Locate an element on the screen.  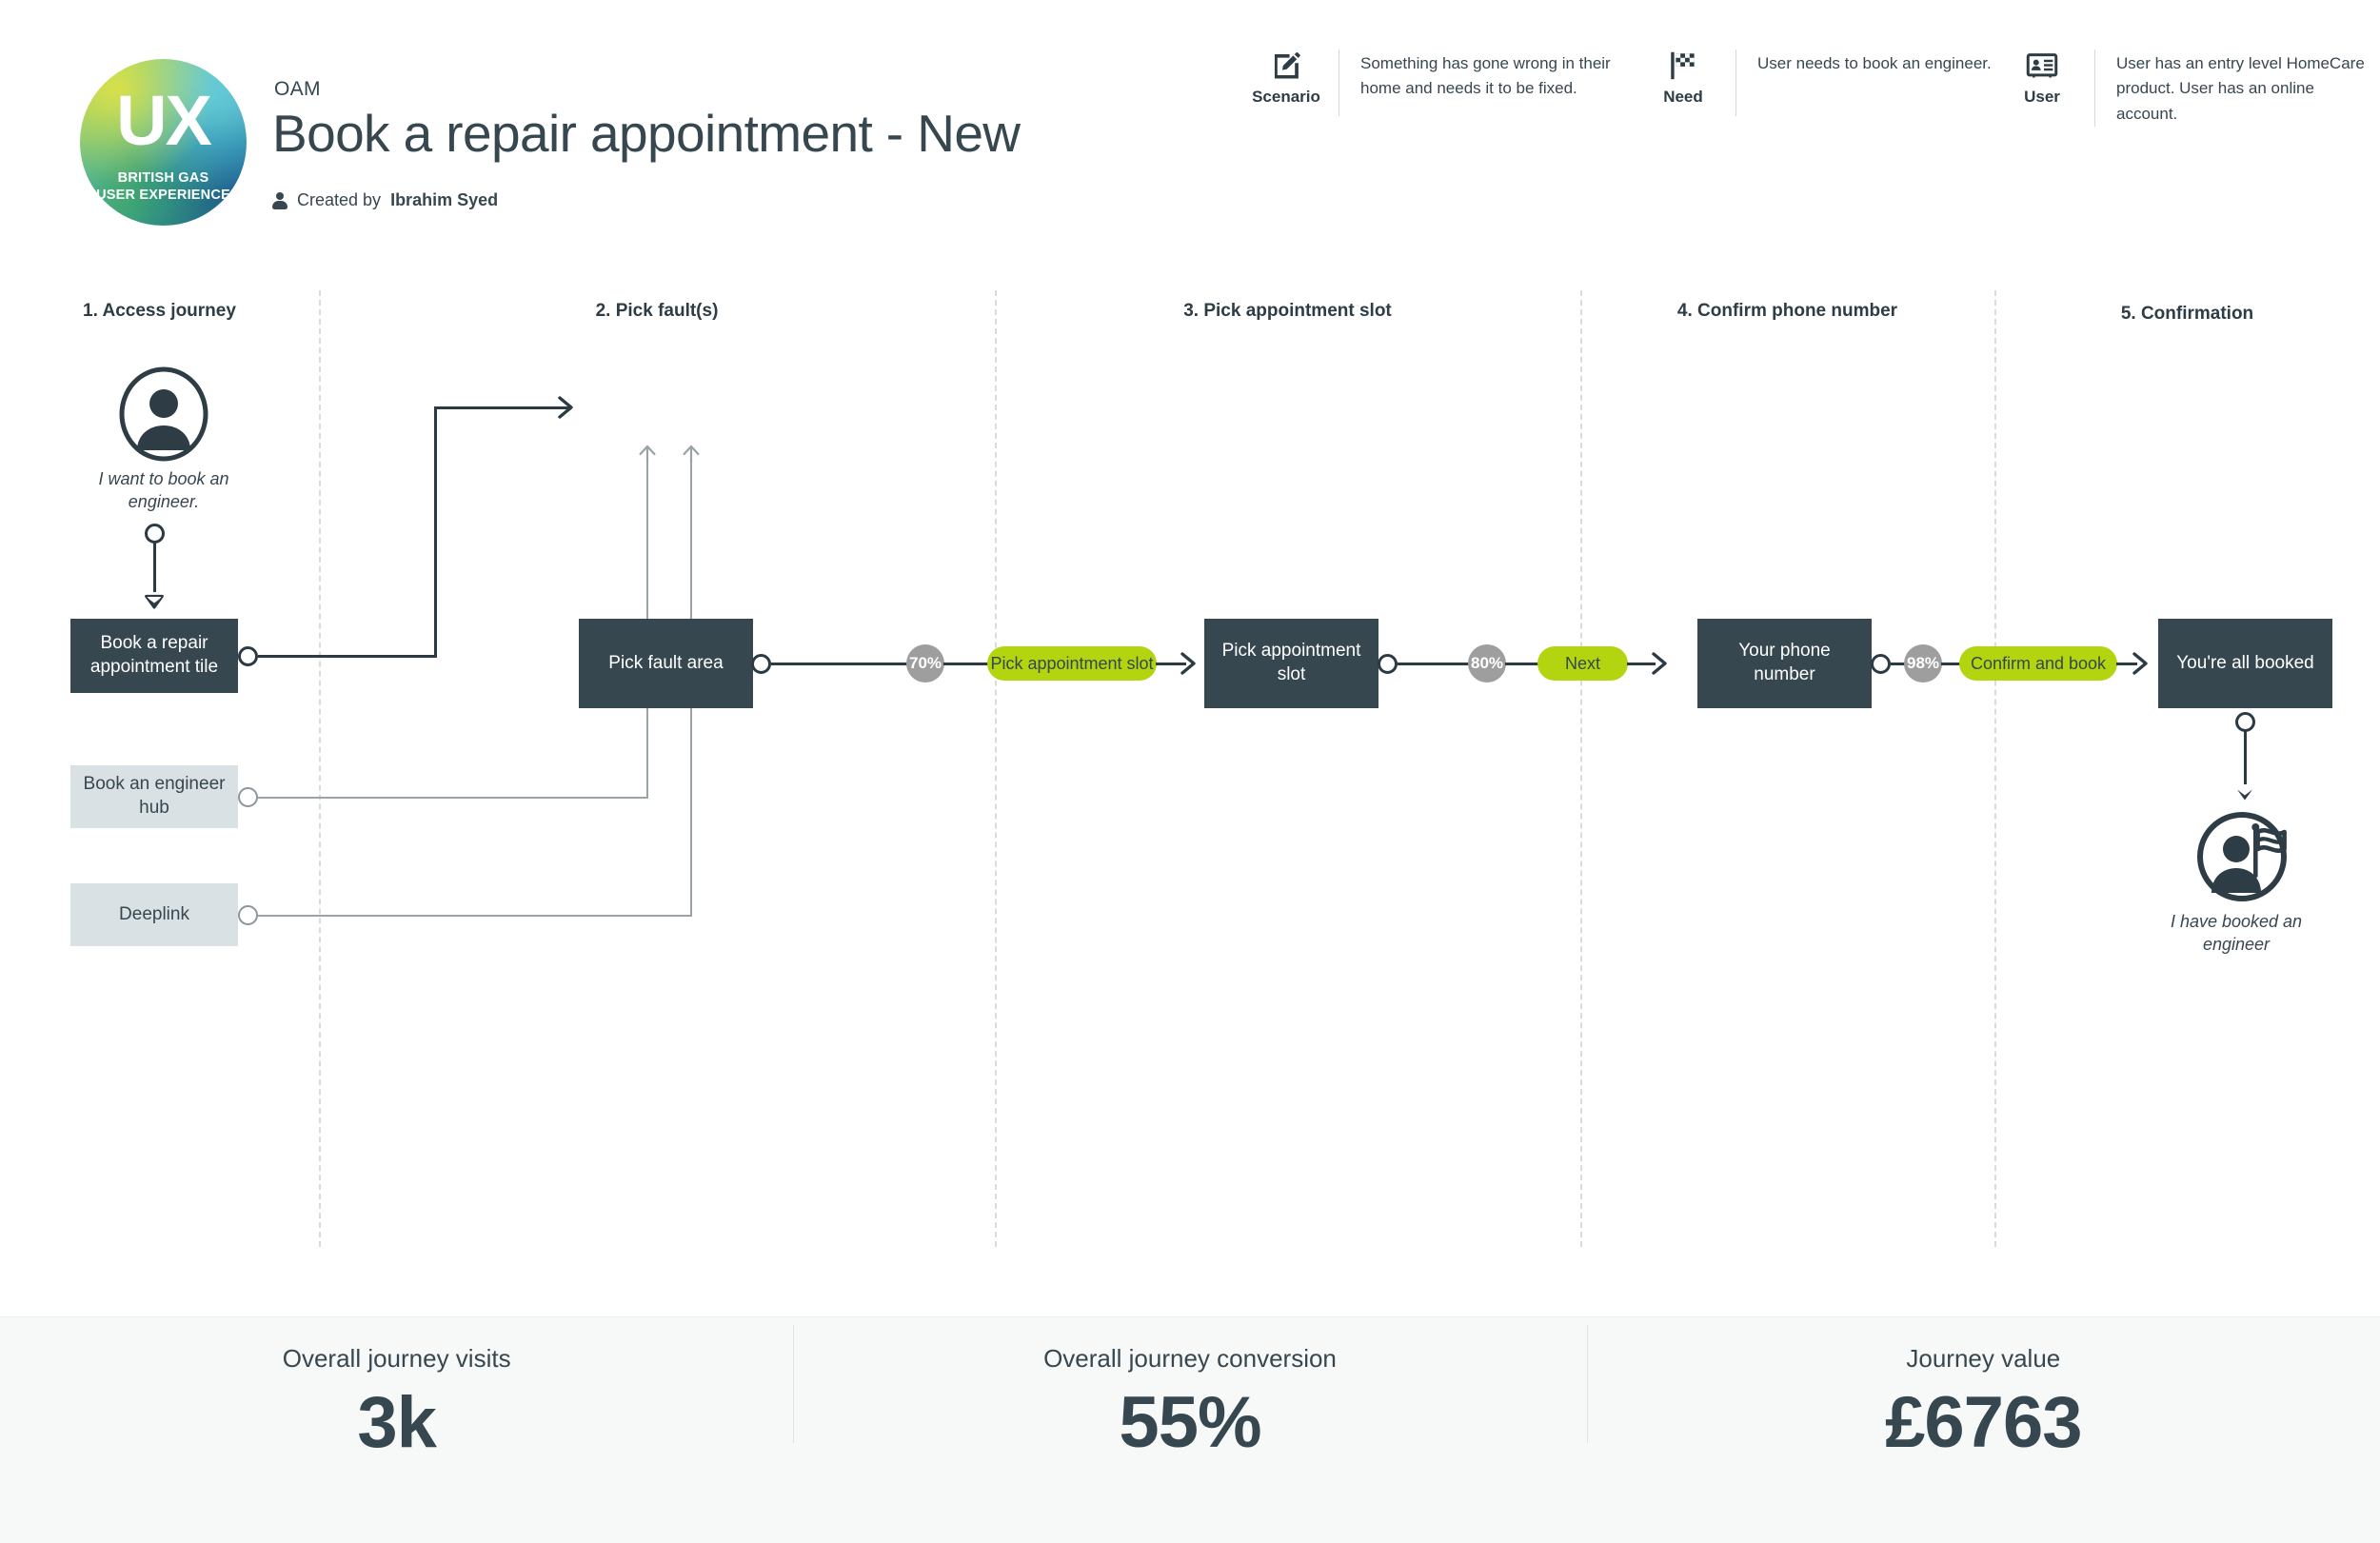
persona-end-caption: I have booked an engineer is located at coordinates (2236, 933).